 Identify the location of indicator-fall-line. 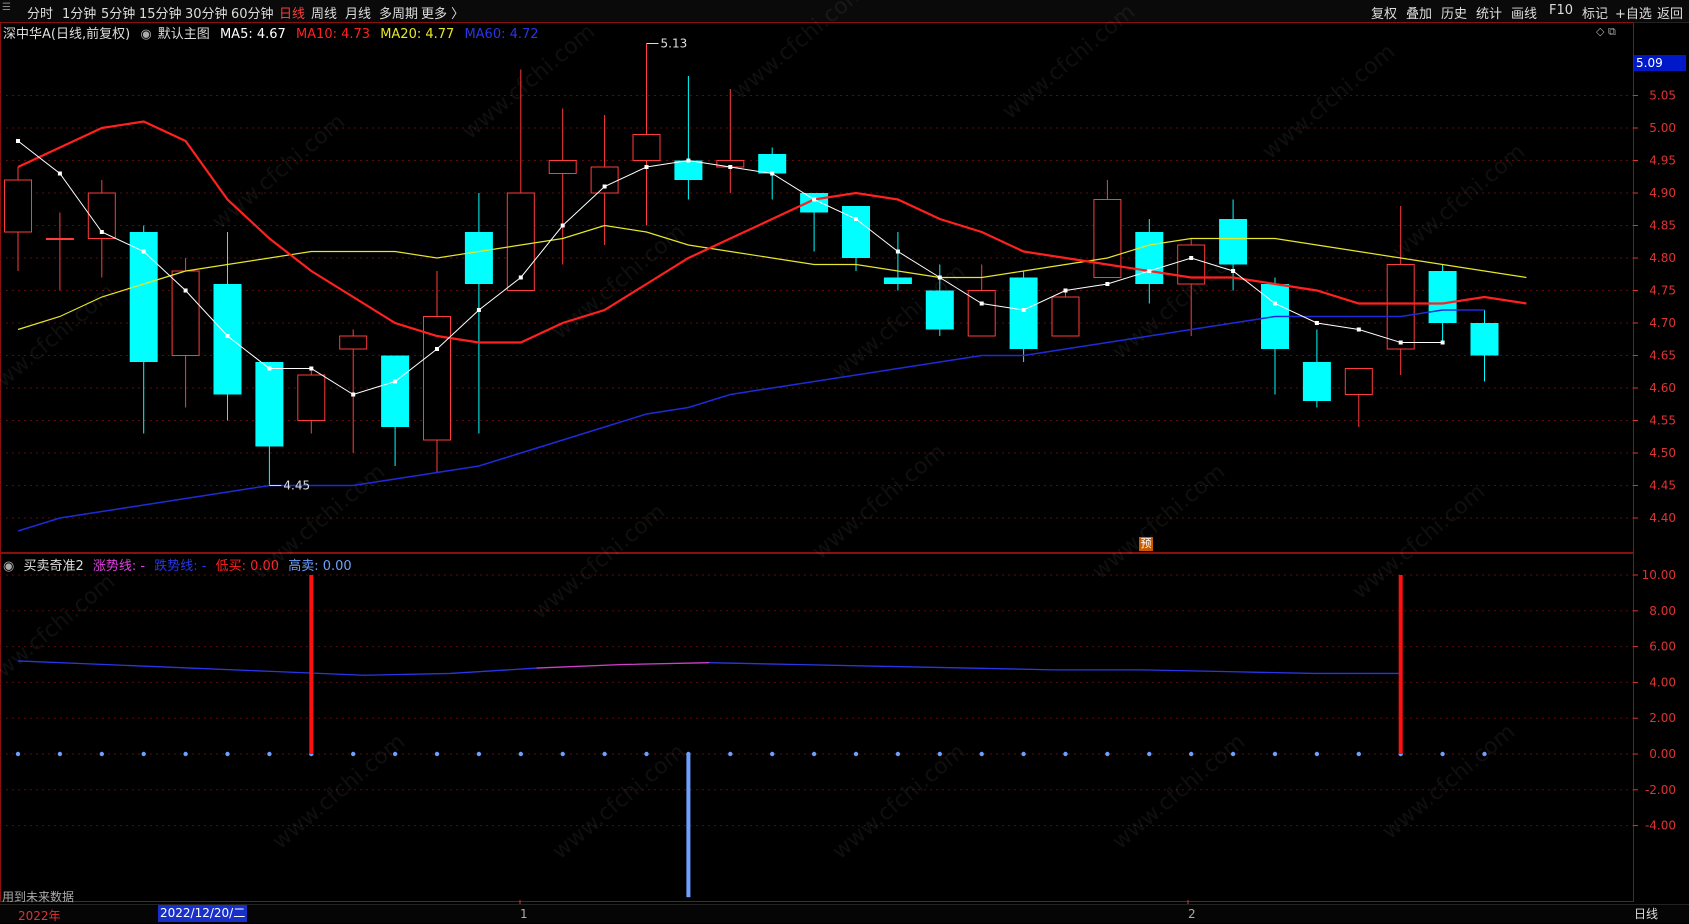
(277, 668).